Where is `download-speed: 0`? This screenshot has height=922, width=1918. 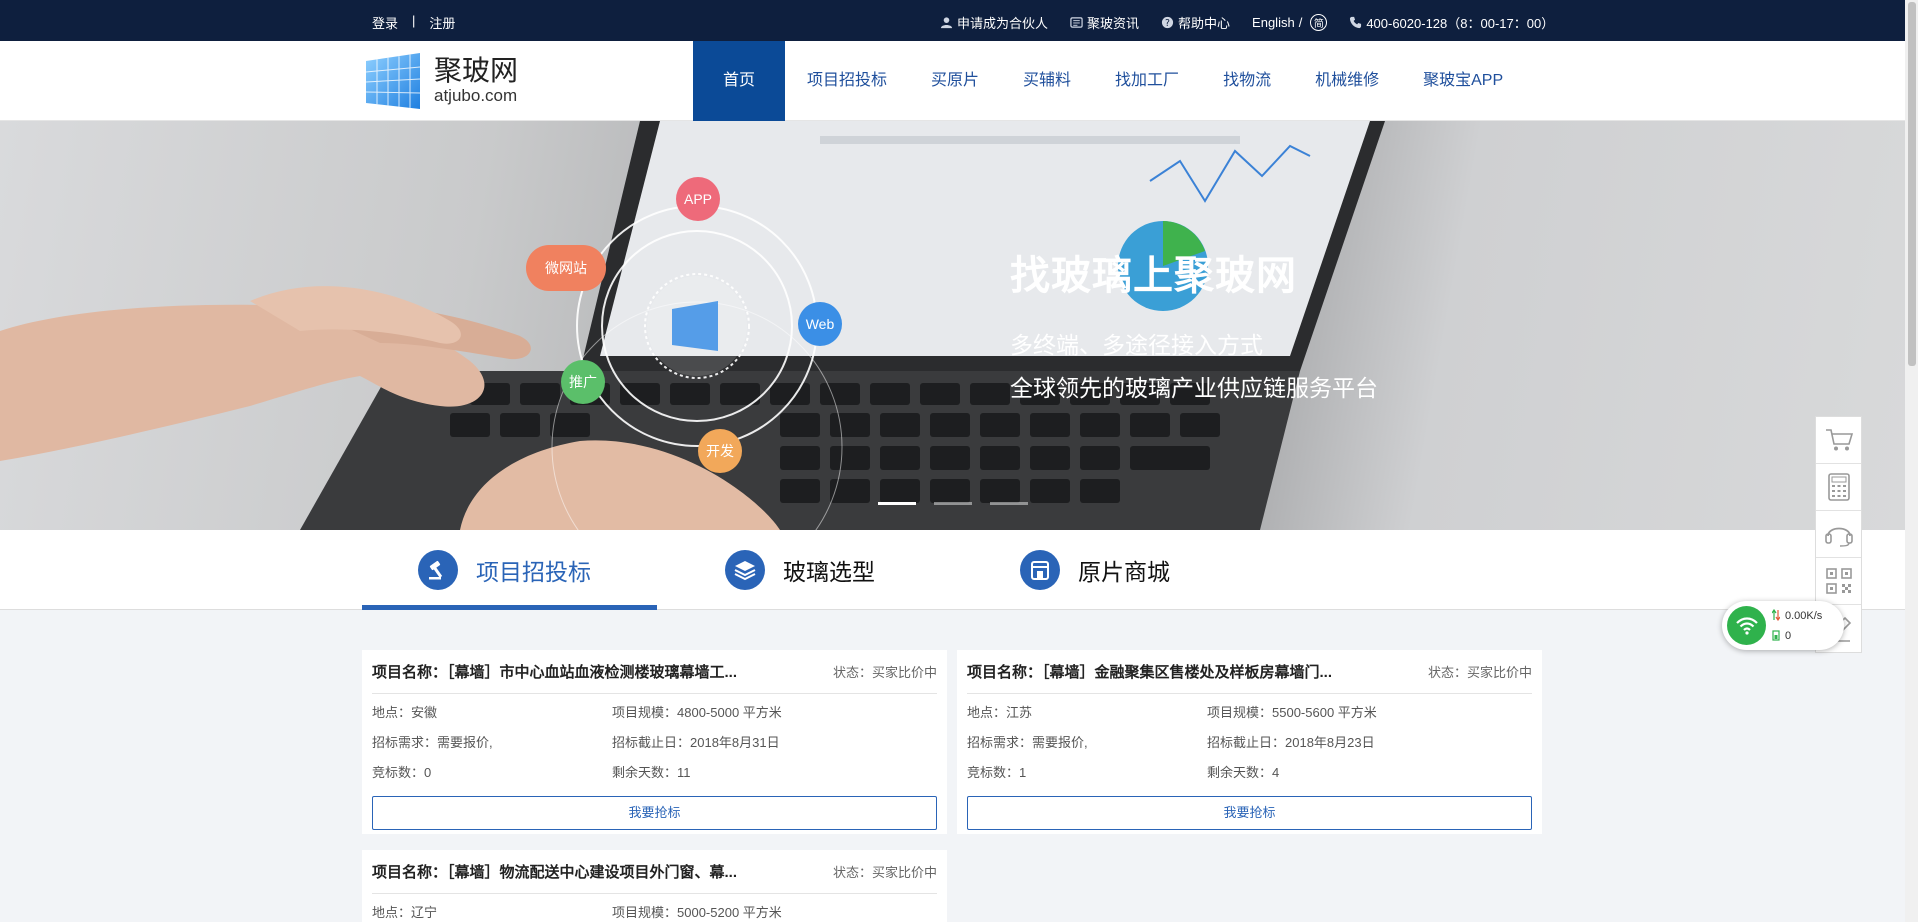 download-speed: 0 is located at coordinates (1788, 636).